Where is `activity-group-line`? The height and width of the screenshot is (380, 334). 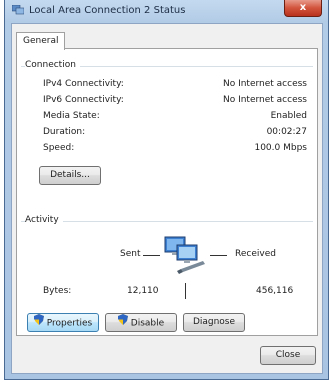 activity-group-line is located at coordinates (167, 221).